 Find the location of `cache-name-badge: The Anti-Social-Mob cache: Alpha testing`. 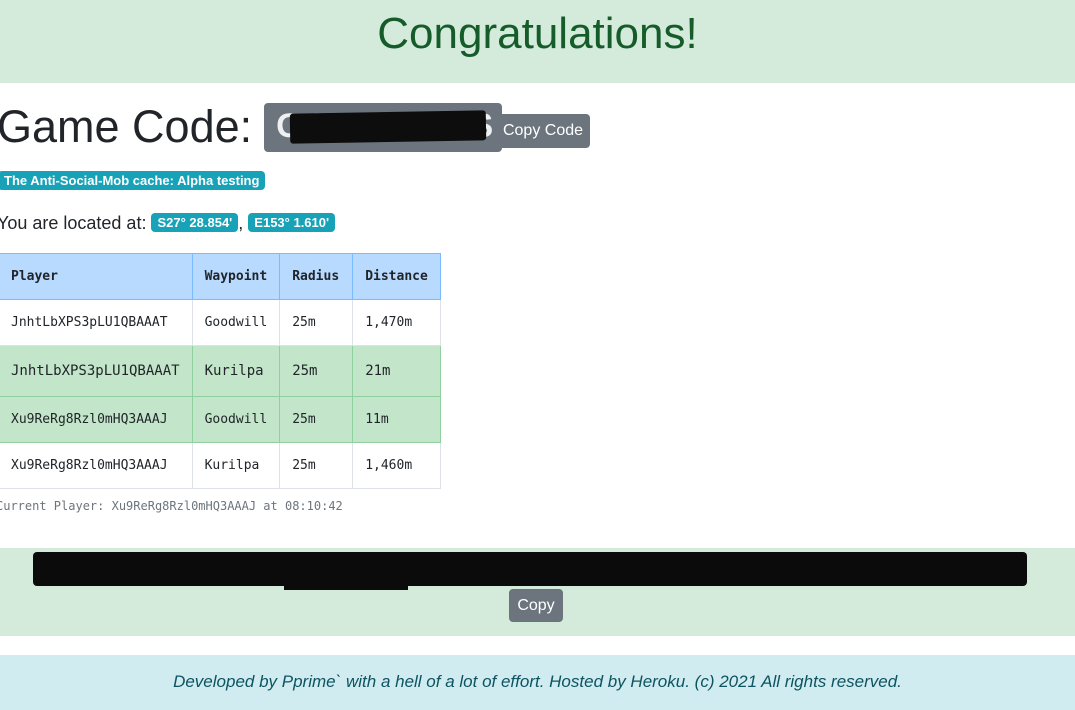

cache-name-badge: The Anti-Social-Mob cache: Alpha testing is located at coordinates (133, 180).